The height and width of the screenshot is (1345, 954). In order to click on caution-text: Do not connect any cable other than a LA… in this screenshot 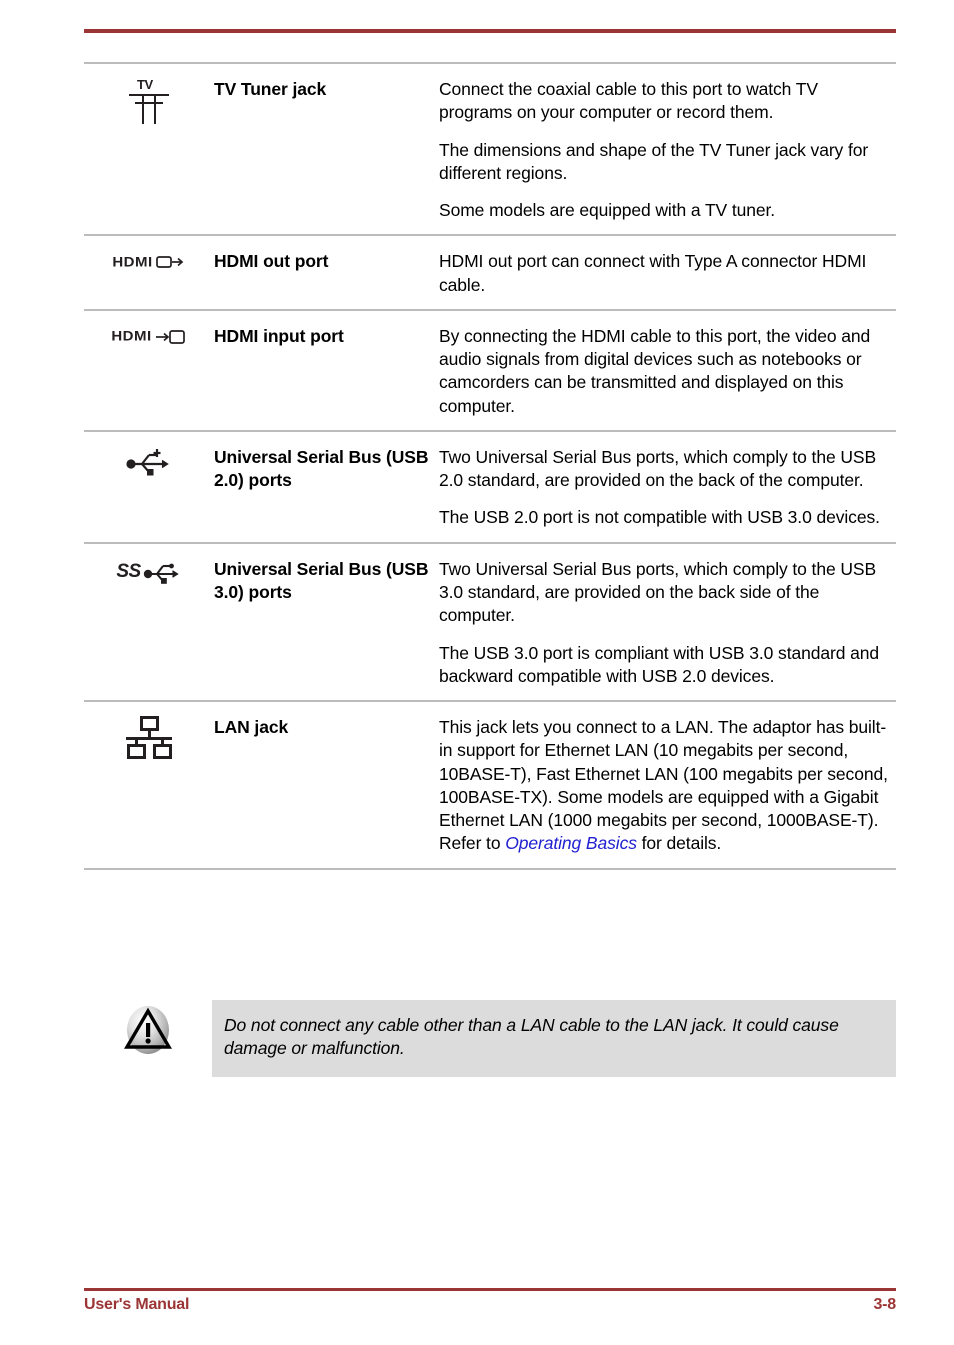, I will do `click(554, 1038)`.